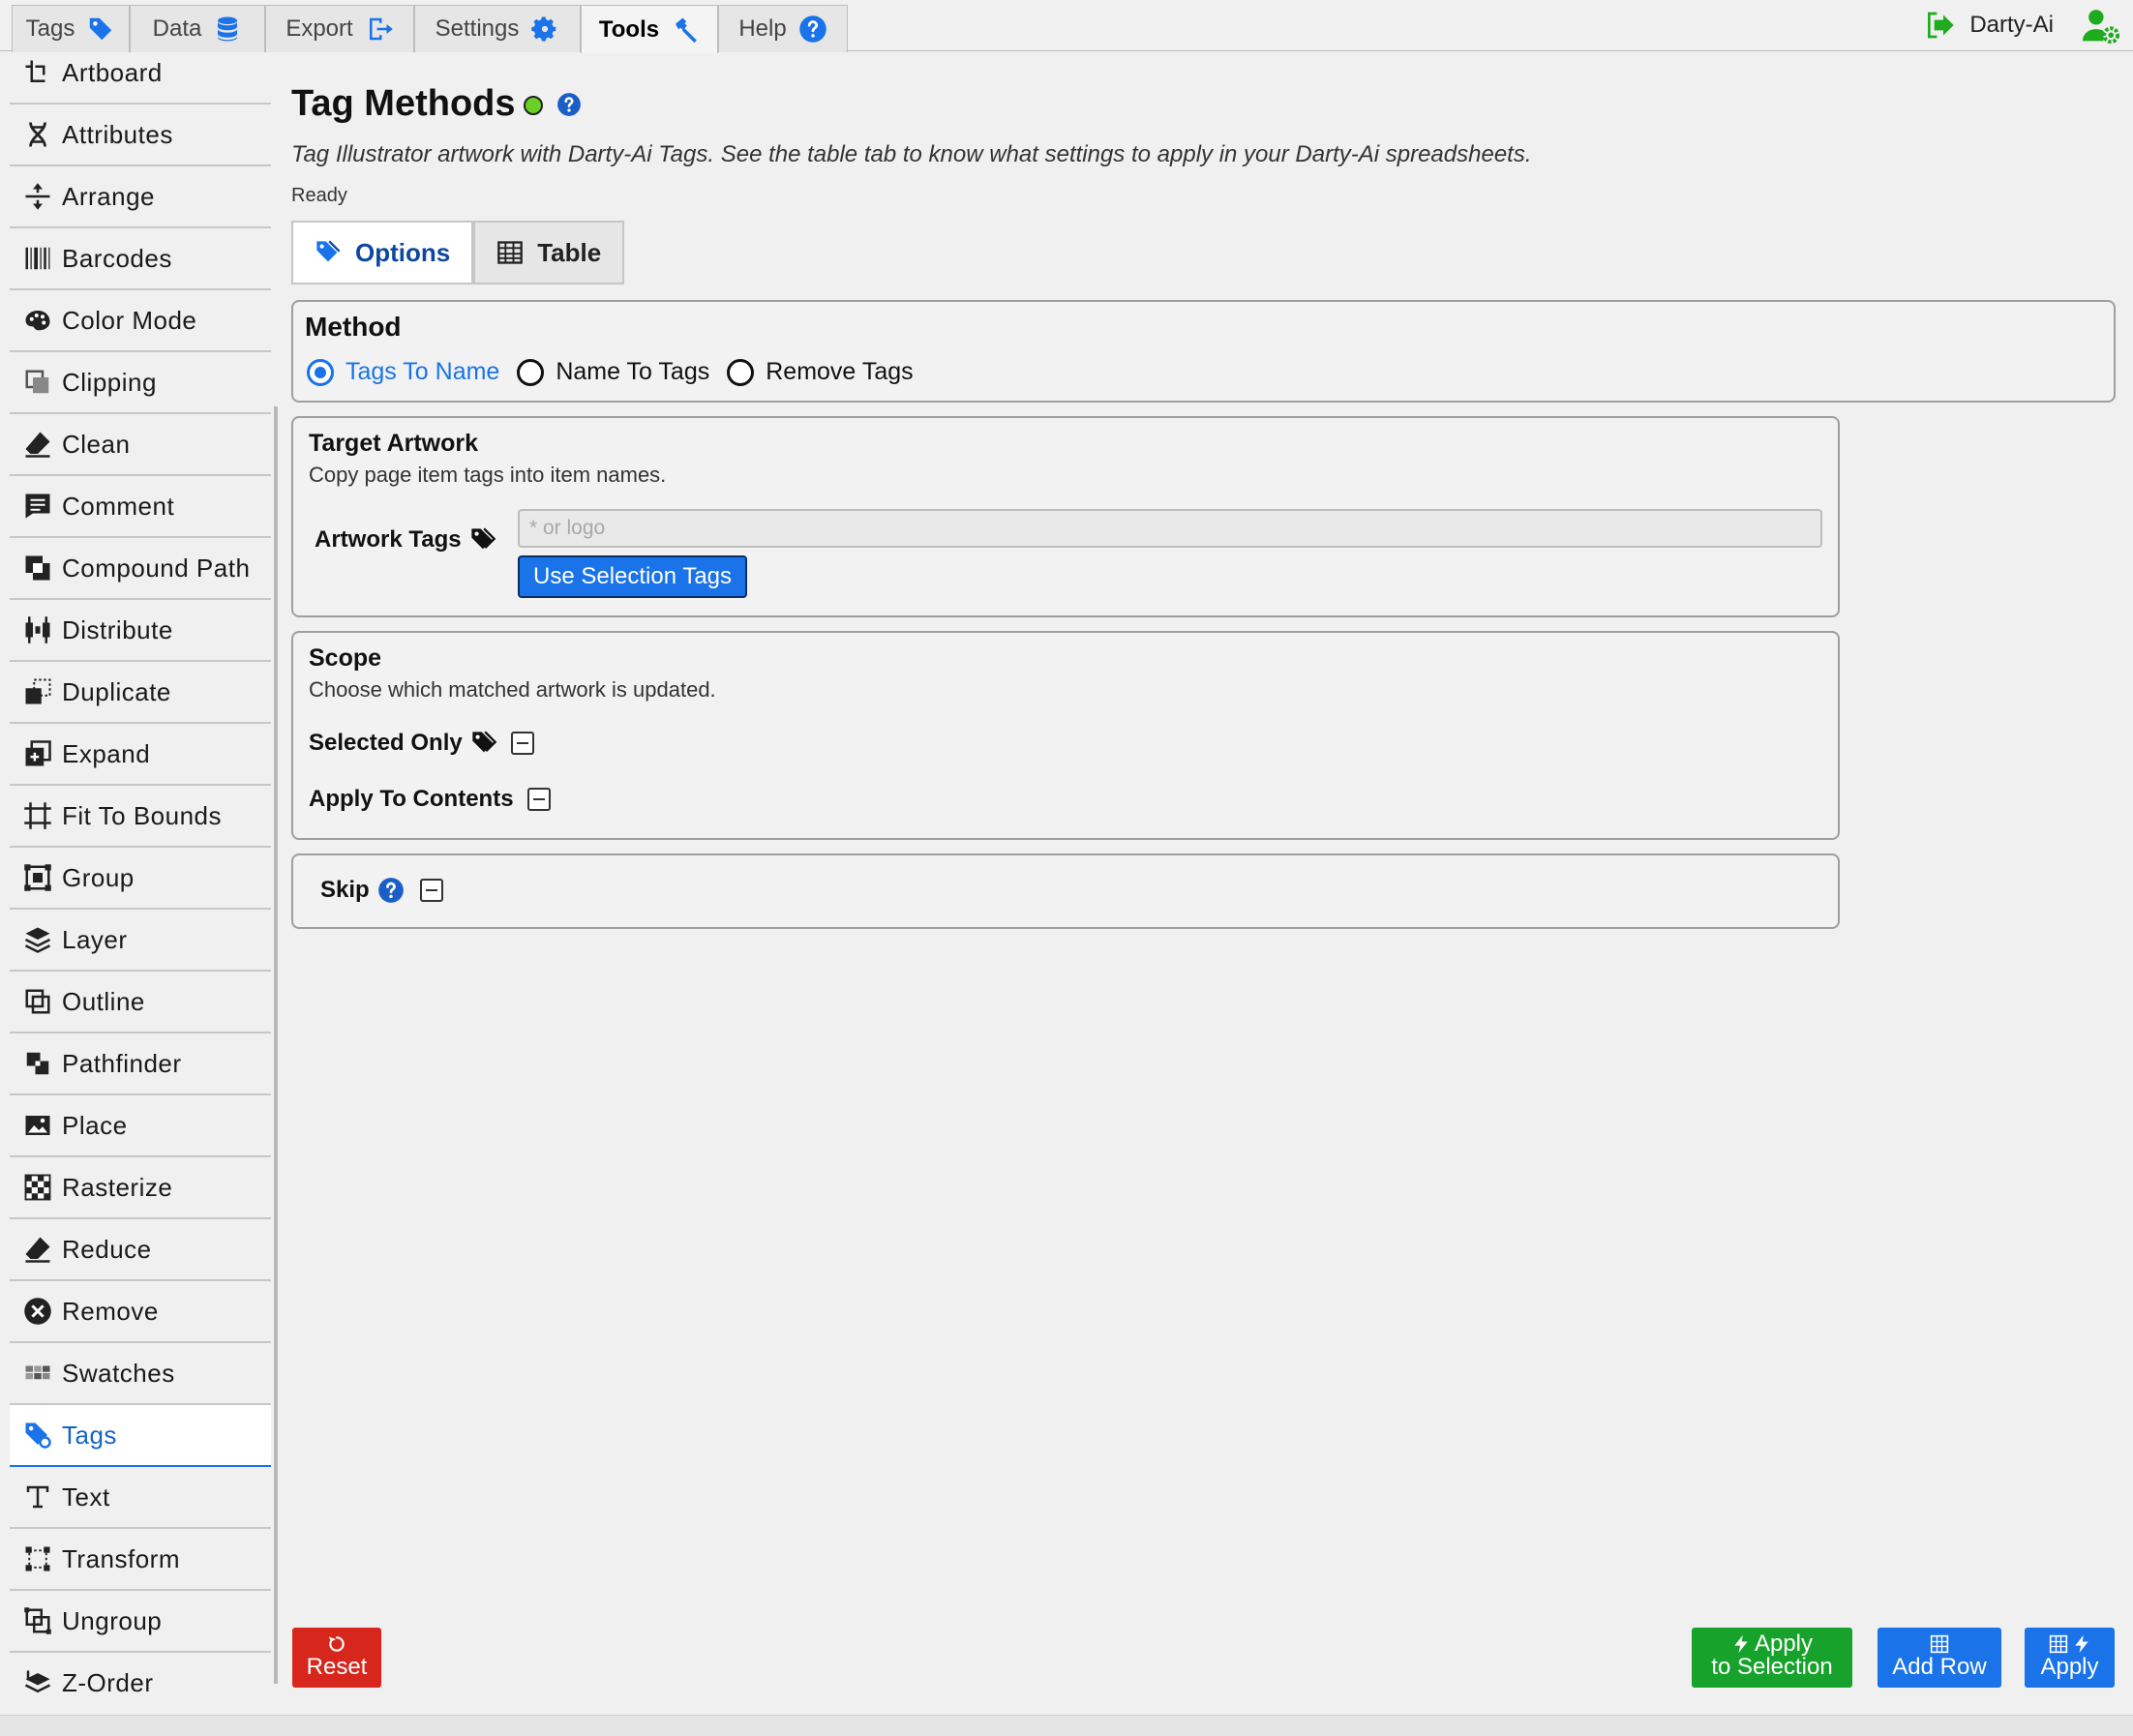 The width and height of the screenshot is (2133, 1736). I want to click on undo-icon, so click(336, 1644).